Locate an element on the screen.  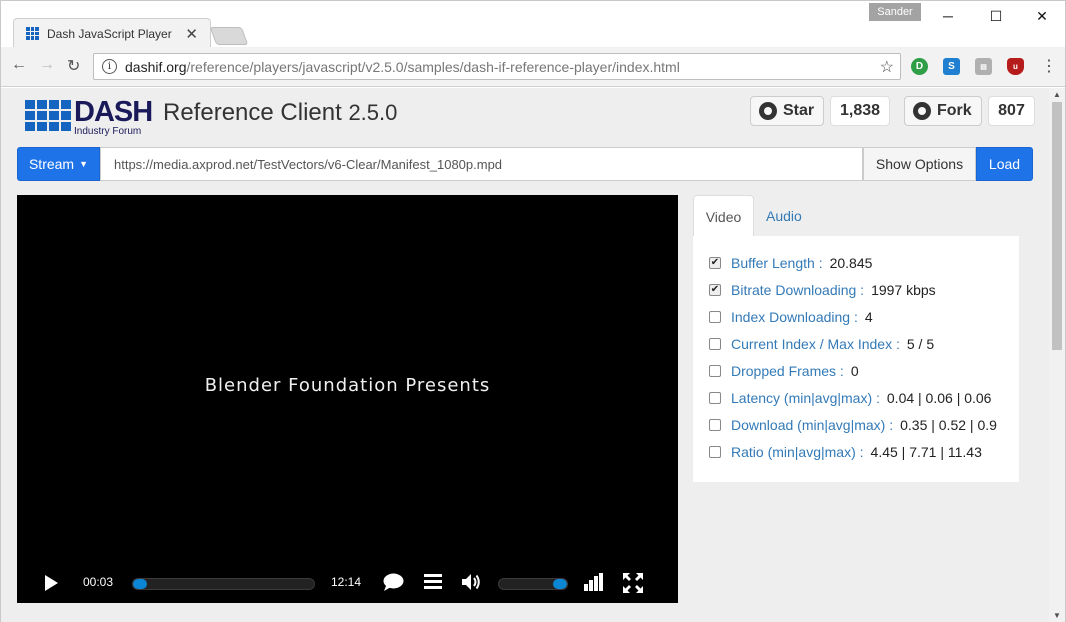
logo-word: DASH is located at coordinates (113, 112).